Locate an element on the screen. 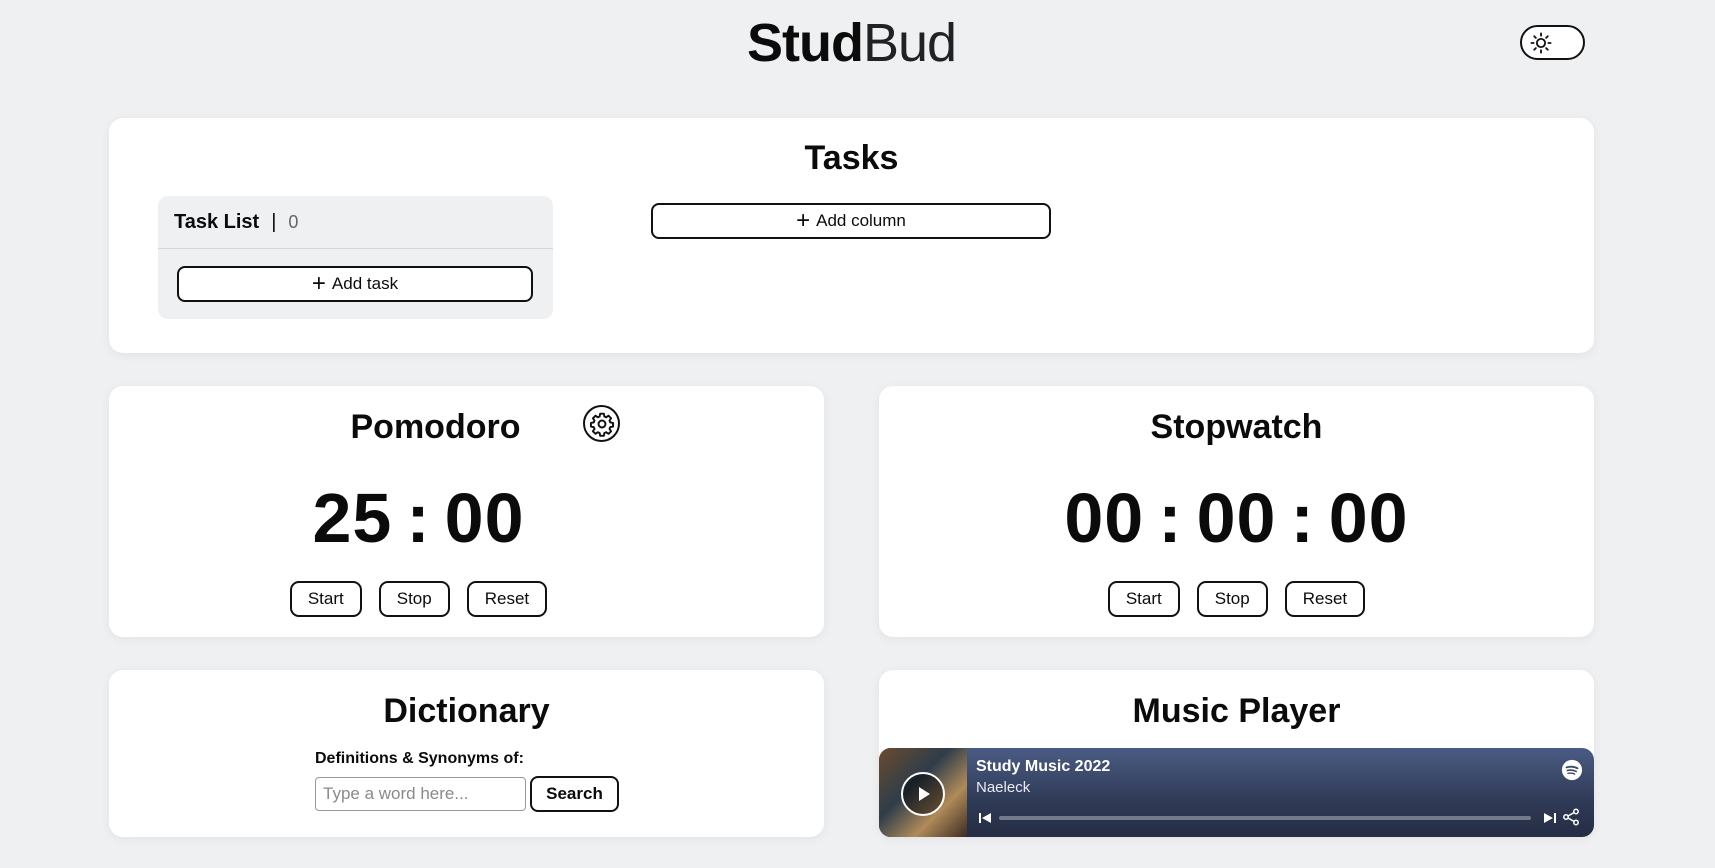 Image resolution: width=1715 pixels, height=868 pixels. album-cover is located at coordinates (923, 792).